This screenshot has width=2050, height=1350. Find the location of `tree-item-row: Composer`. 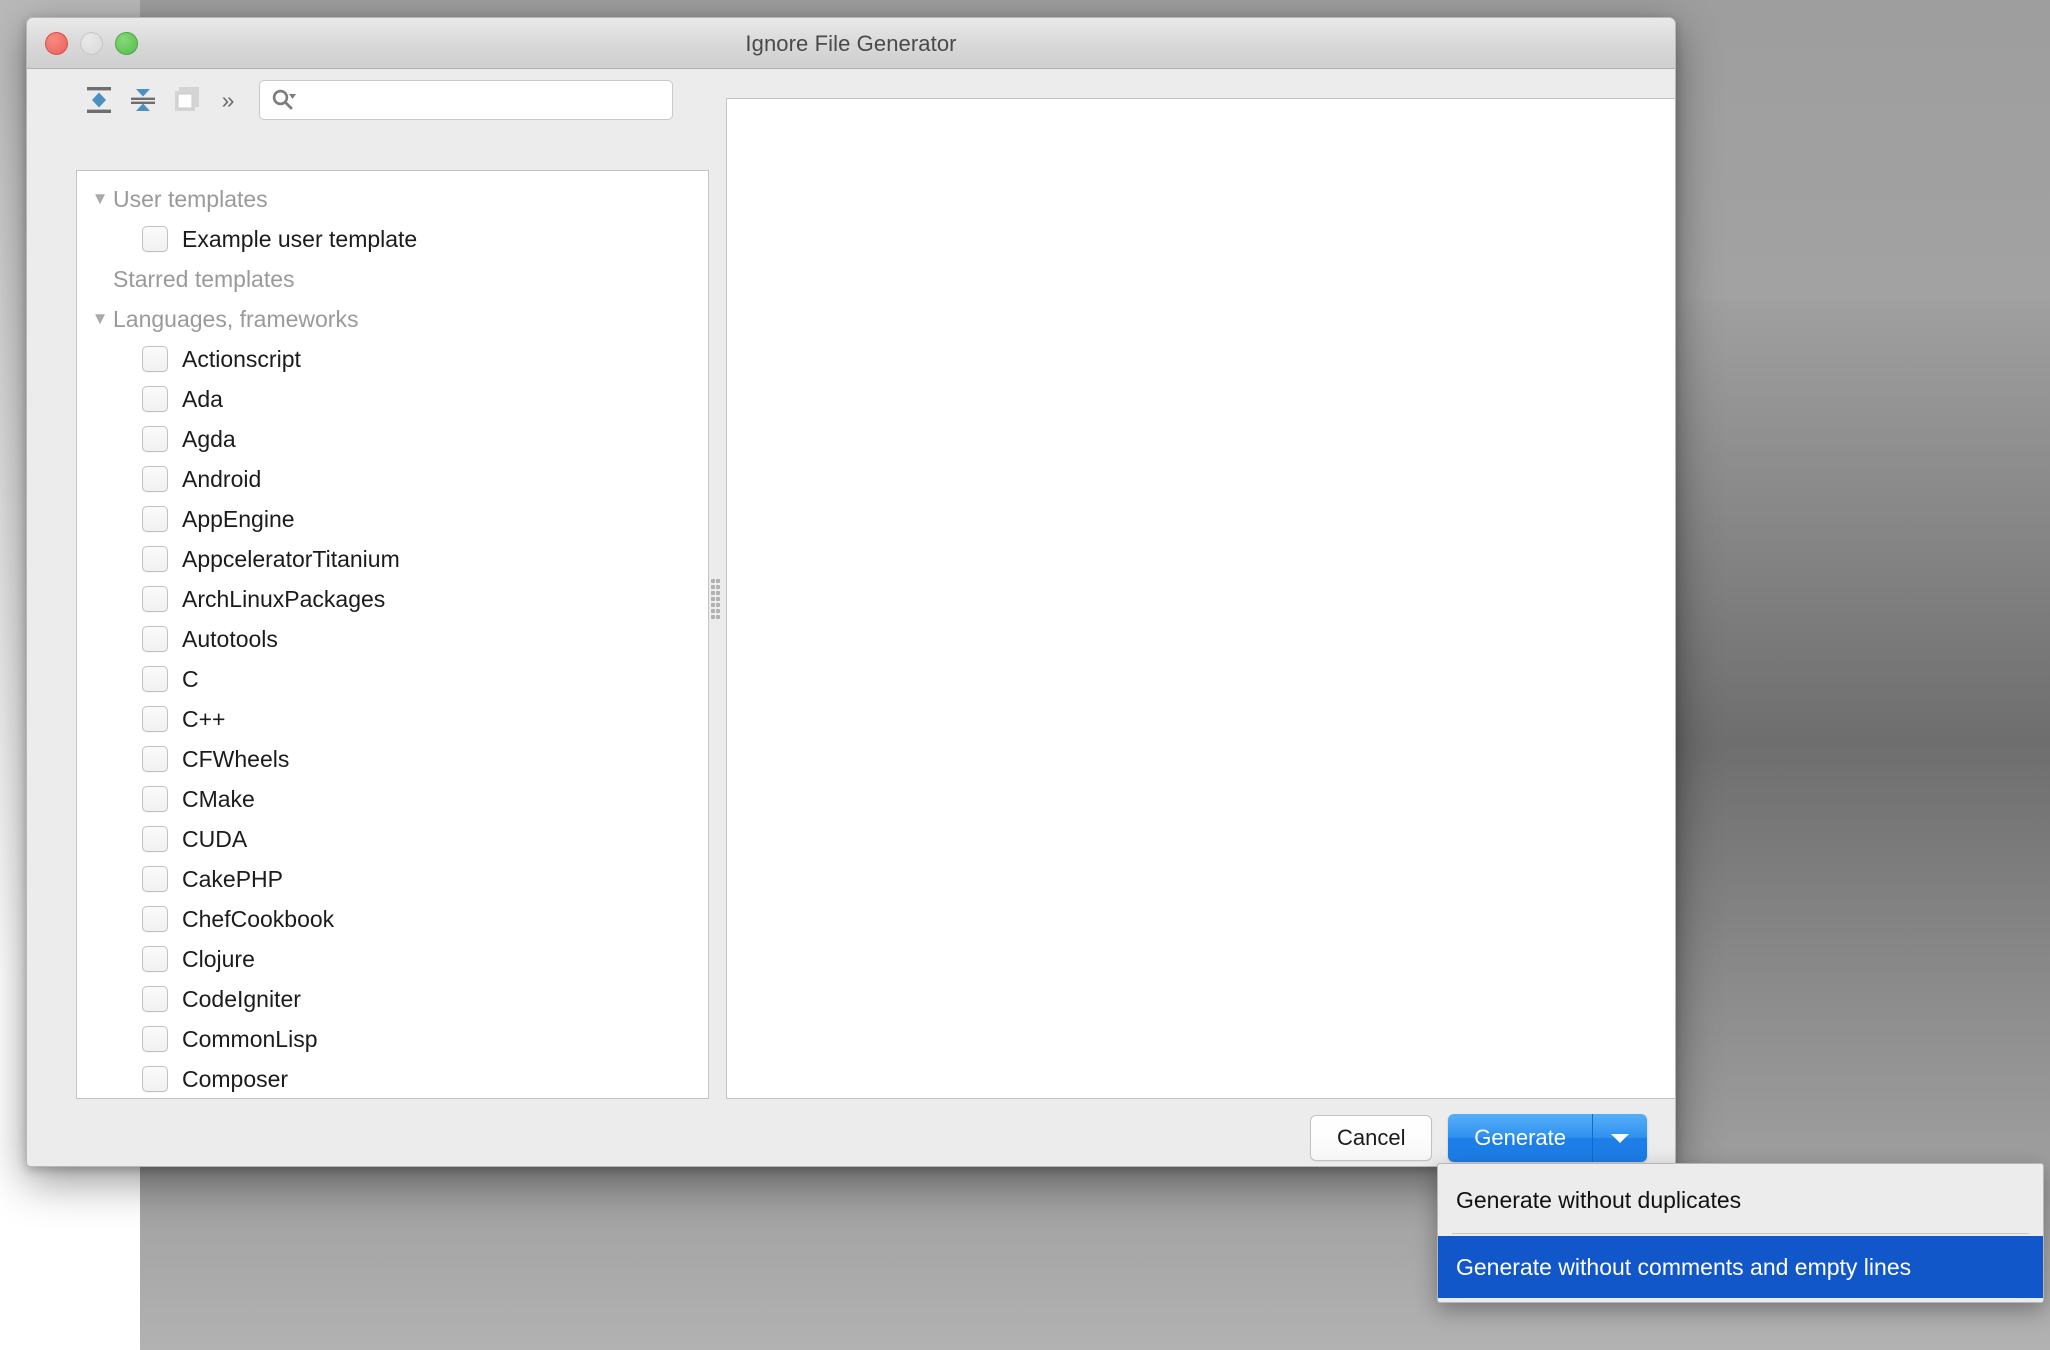

tree-item-row: Composer is located at coordinates (392, 1078).